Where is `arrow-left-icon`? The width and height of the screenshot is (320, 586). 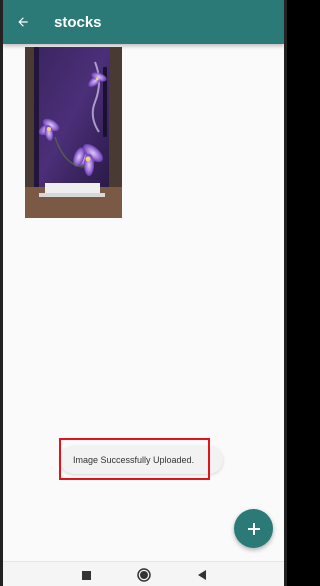 arrow-left-icon is located at coordinates (23, 22).